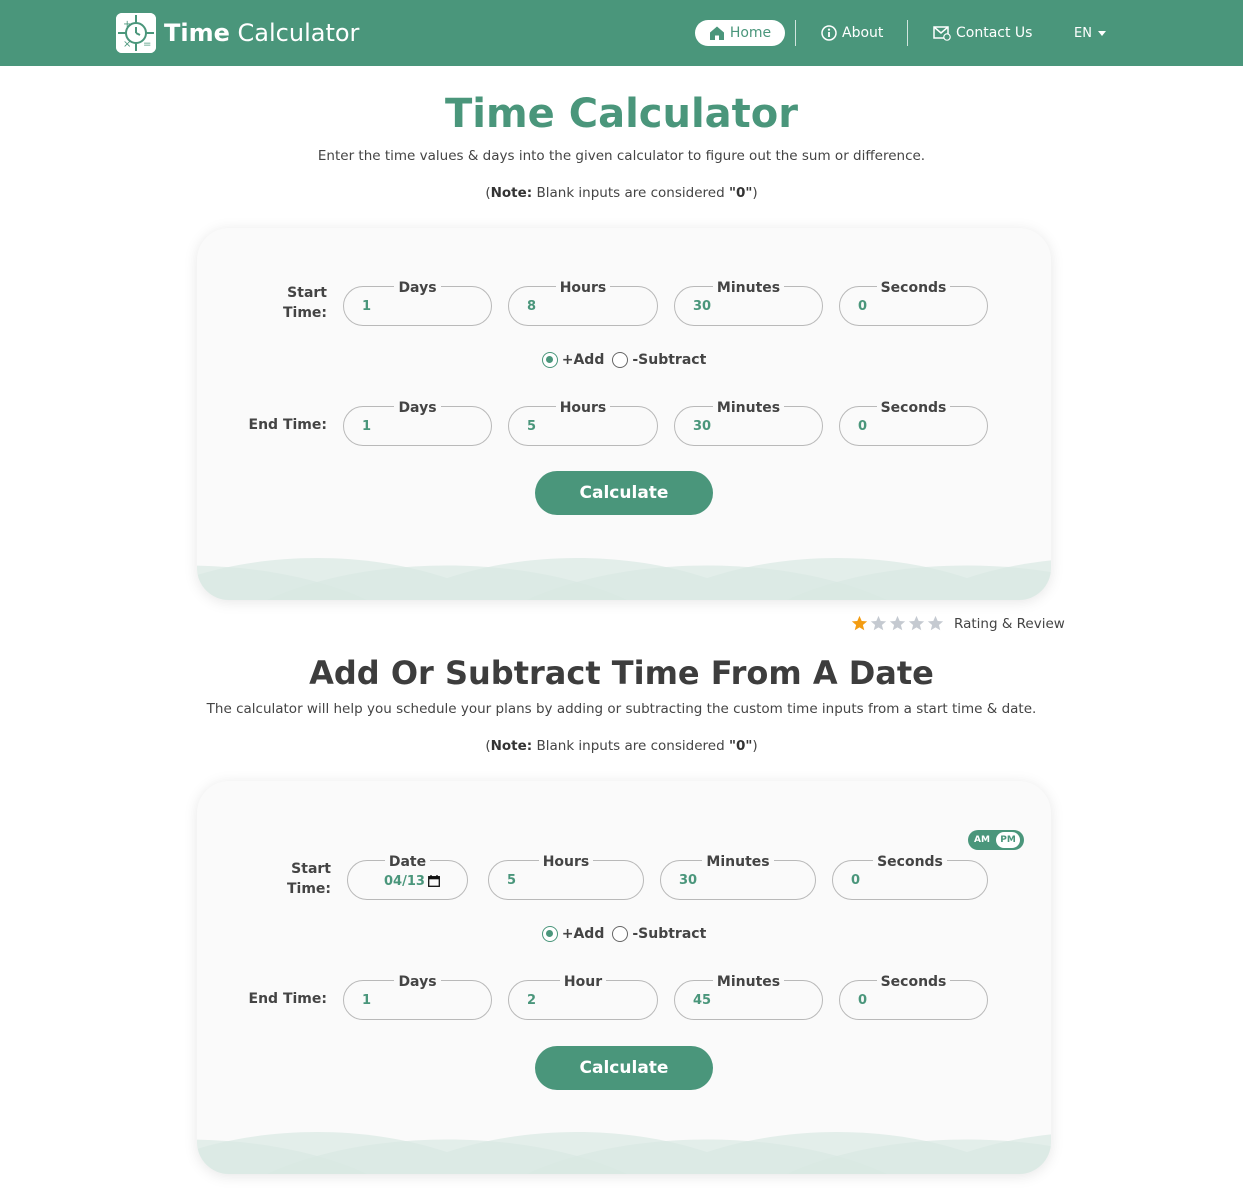  Describe the element at coordinates (994, 33) in the screenshot. I see `nav-contact-label: Contact Us` at that location.